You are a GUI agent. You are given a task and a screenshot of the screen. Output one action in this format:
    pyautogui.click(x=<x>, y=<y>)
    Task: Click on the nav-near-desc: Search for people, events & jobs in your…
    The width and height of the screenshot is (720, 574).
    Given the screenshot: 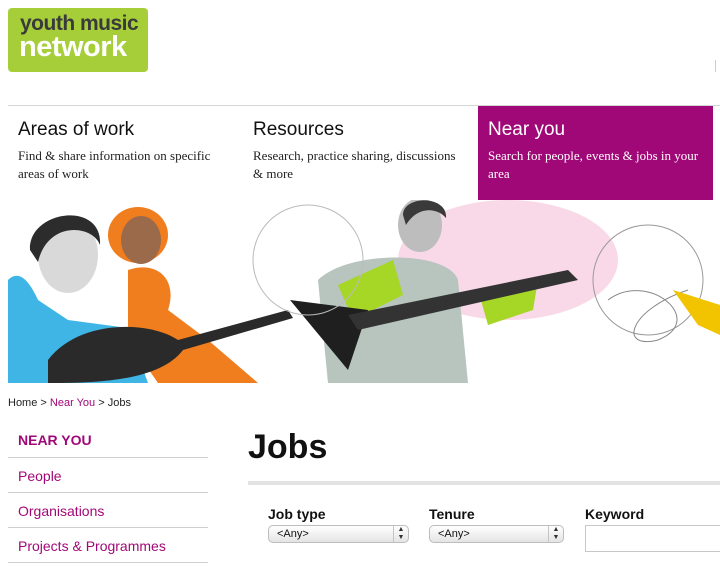 What is the action you would take?
    pyautogui.click(x=593, y=164)
    